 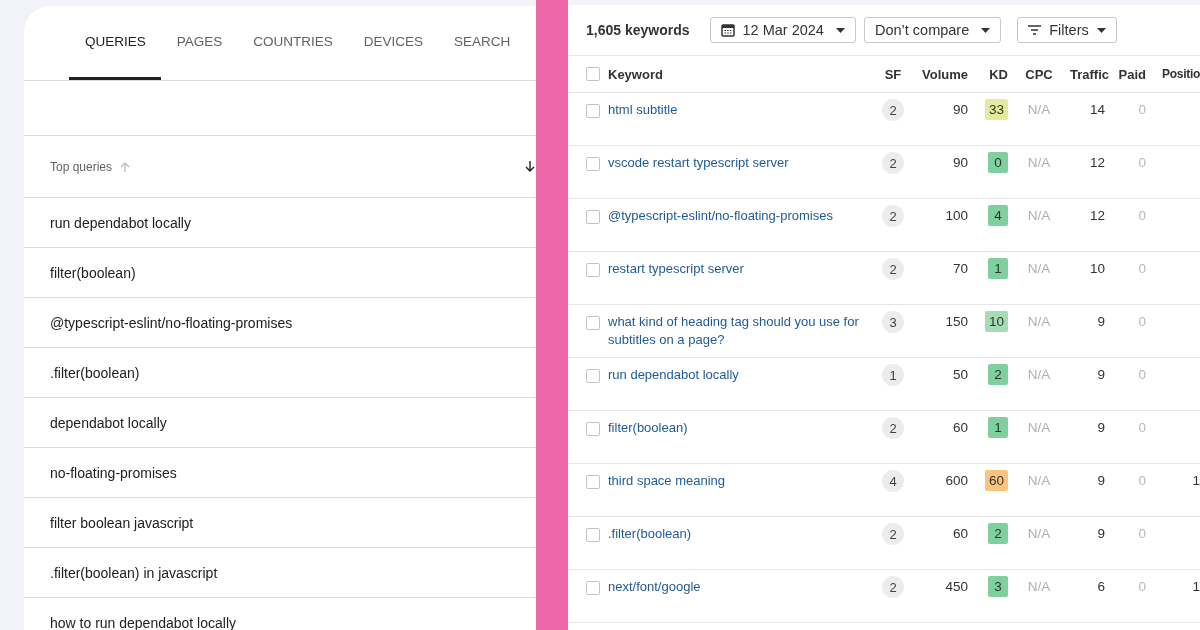 I want to click on volume-value: 100, so click(x=956, y=216).